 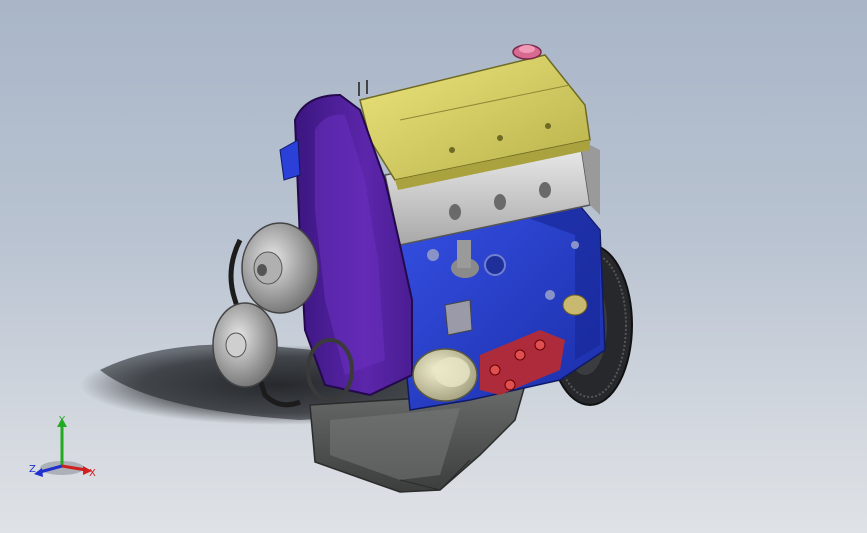 What do you see at coordinates (445, 375) in the screenshot?
I see `oil-filter` at bounding box center [445, 375].